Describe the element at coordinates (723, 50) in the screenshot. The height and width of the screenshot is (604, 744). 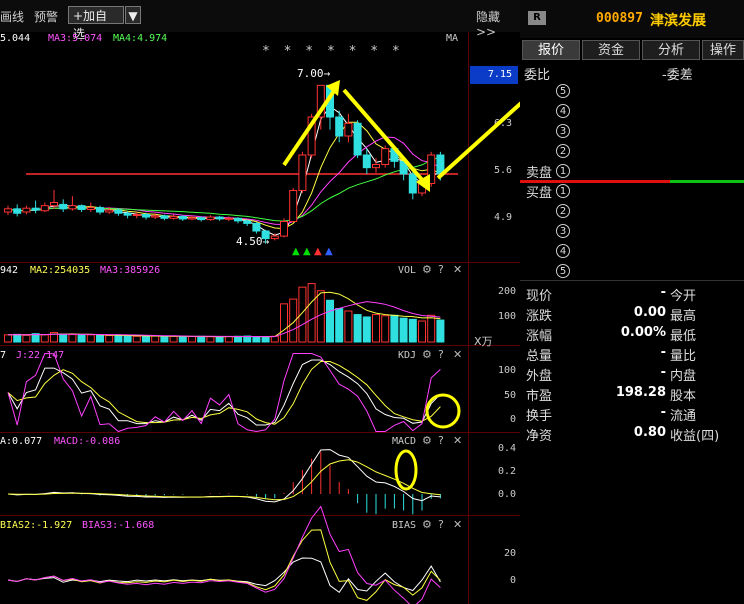
I see `tab-operate: 操作` at that location.